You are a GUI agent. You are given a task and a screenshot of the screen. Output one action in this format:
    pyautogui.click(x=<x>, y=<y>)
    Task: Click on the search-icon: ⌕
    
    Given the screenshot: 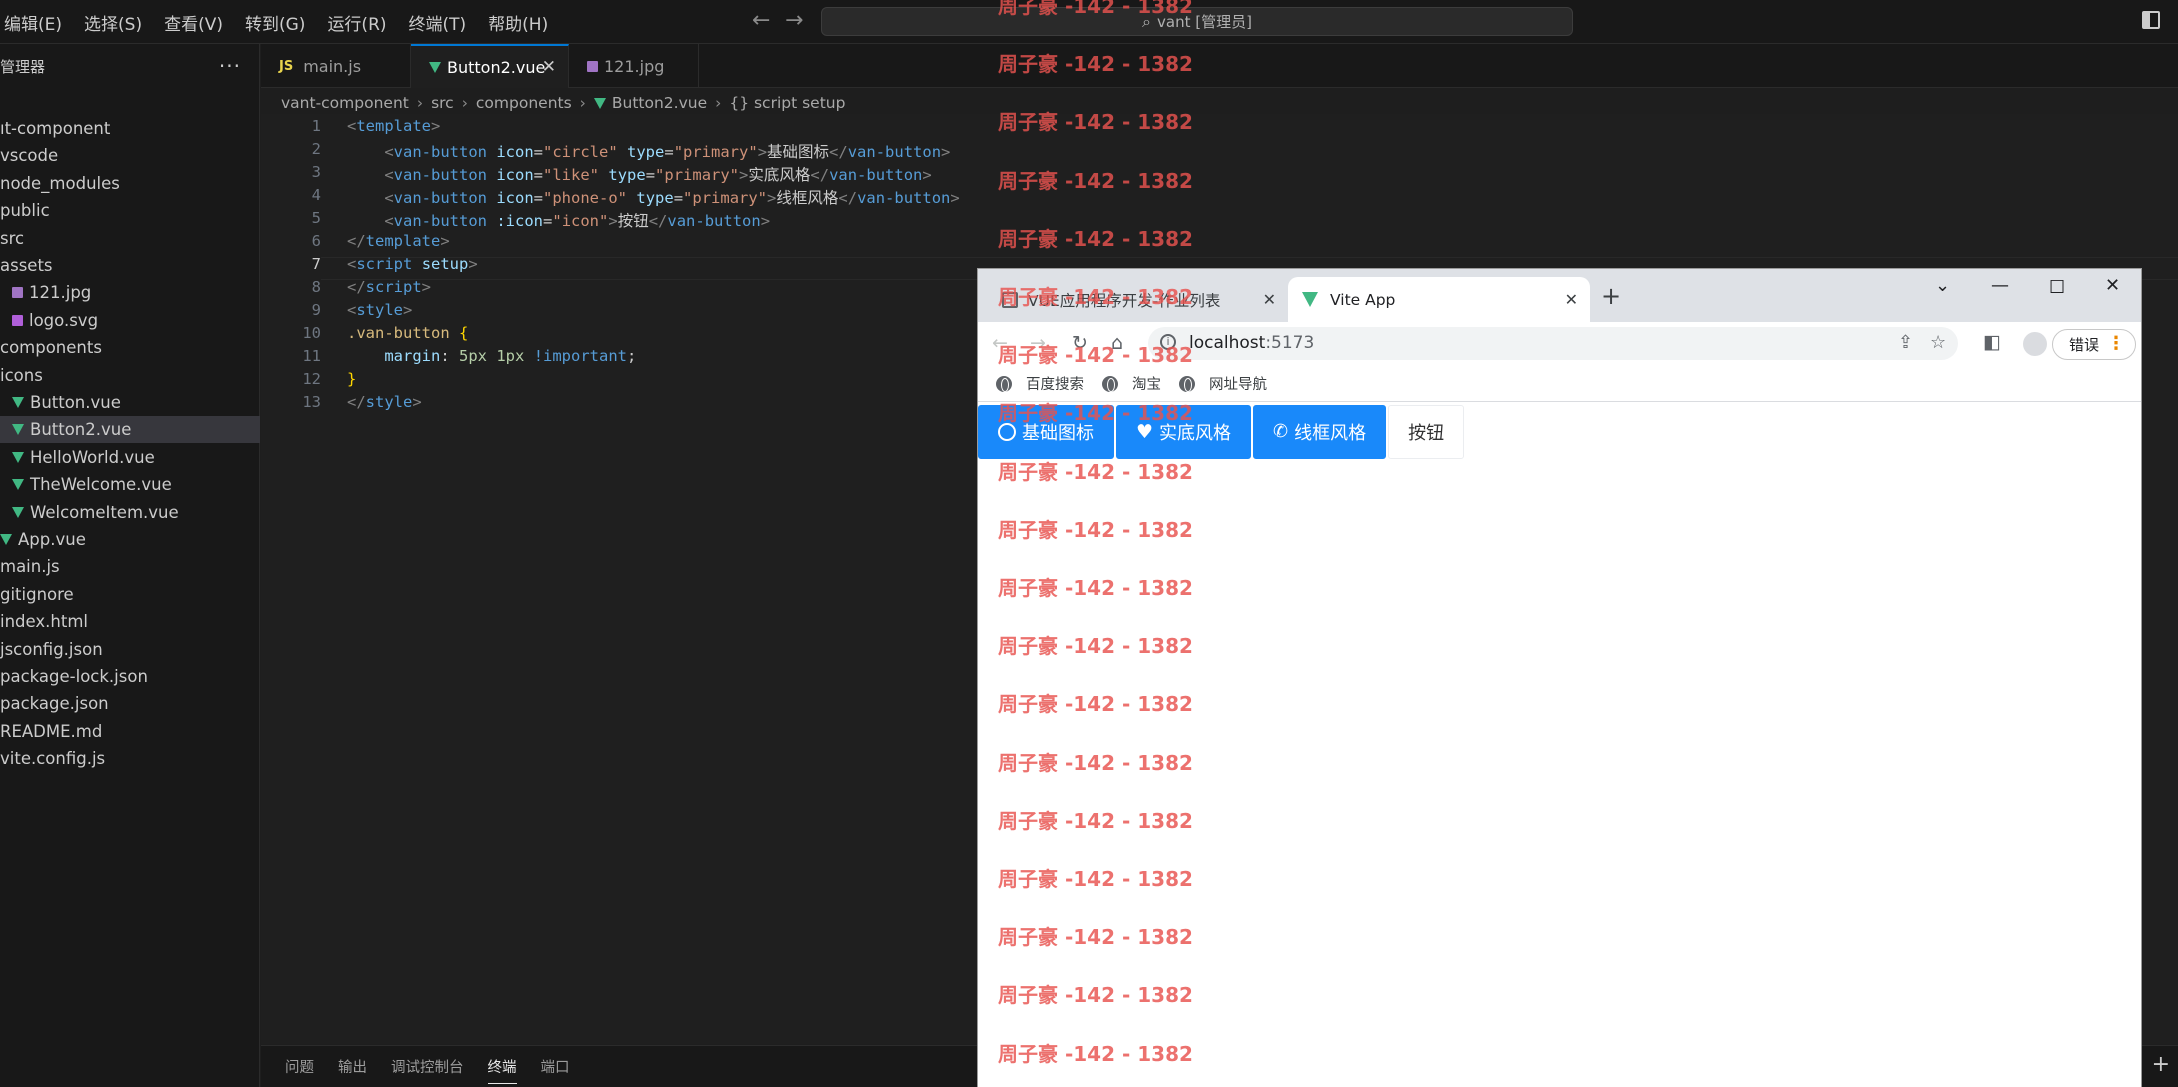 What is the action you would take?
    pyautogui.click(x=1147, y=21)
    